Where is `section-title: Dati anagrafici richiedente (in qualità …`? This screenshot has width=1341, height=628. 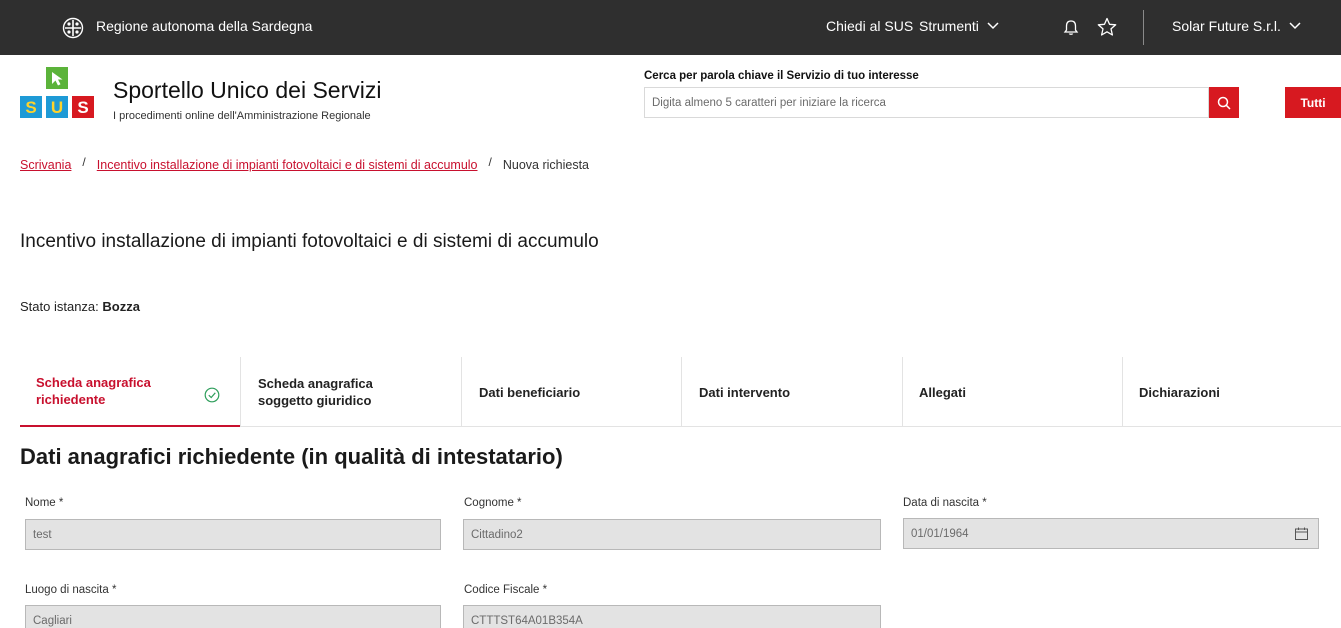 section-title: Dati anagrafici richiedente (in qualità … is located at coordinates (291, 456).